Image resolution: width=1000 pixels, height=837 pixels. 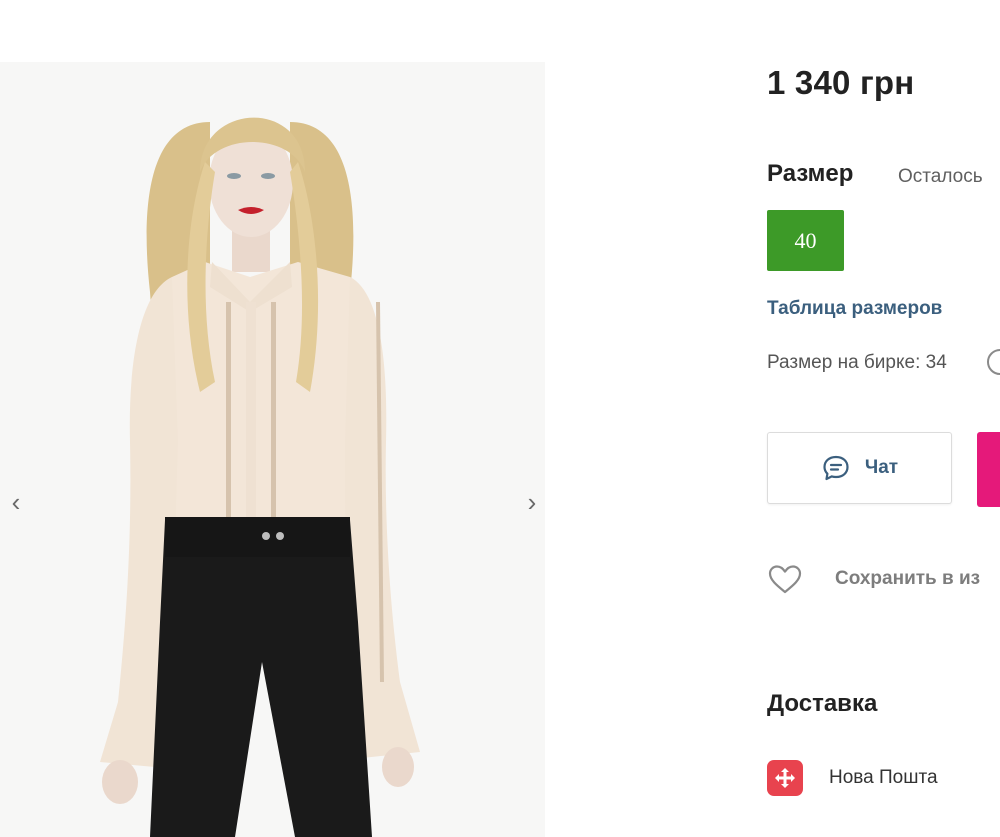 What do you see at coordinates (883, 777) in the screenshot?
I see `carrier-label: Нова Пошта` at bounding box center [883, 777].